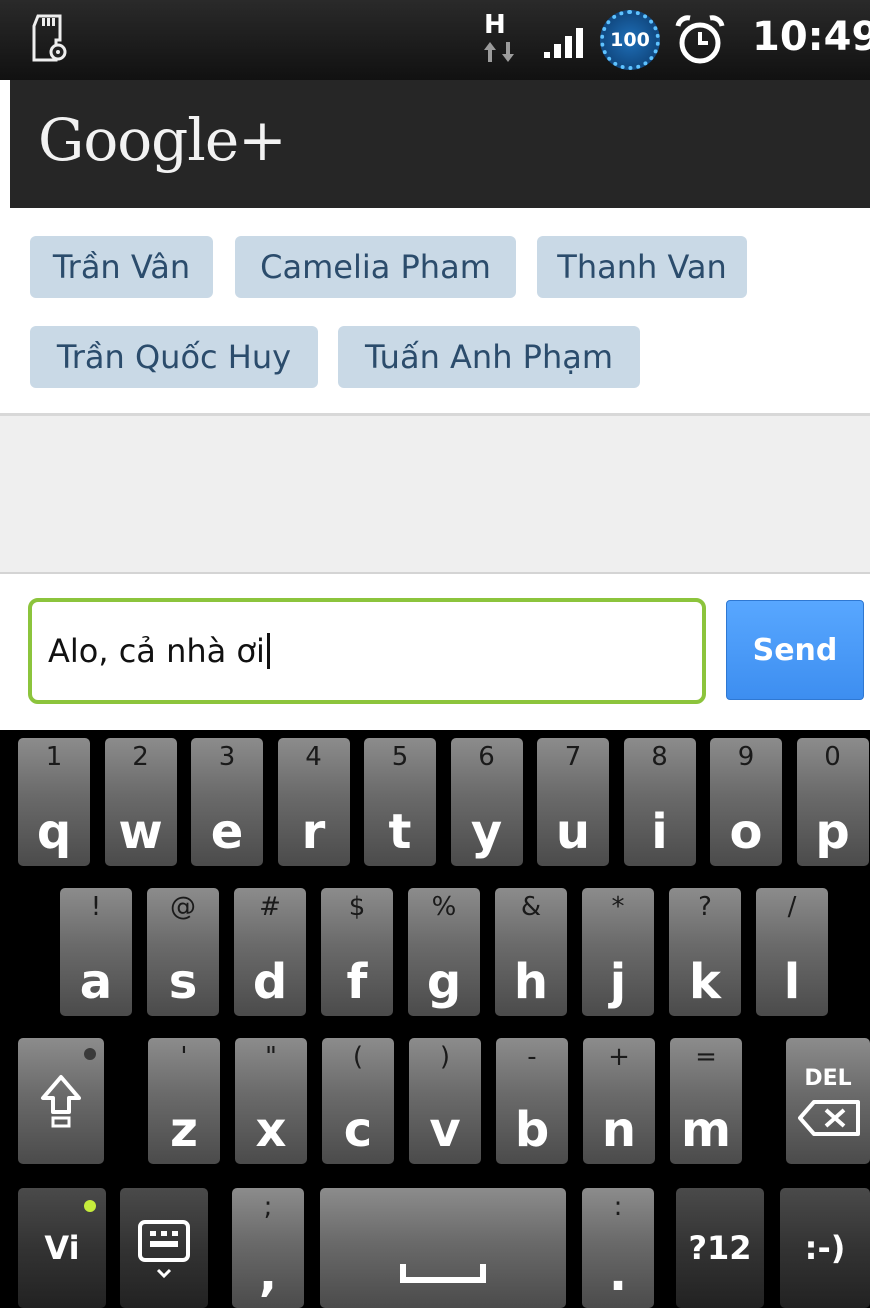 The image size is (870, 1308). I want to click on key-n: + n, so click(619, 1101).